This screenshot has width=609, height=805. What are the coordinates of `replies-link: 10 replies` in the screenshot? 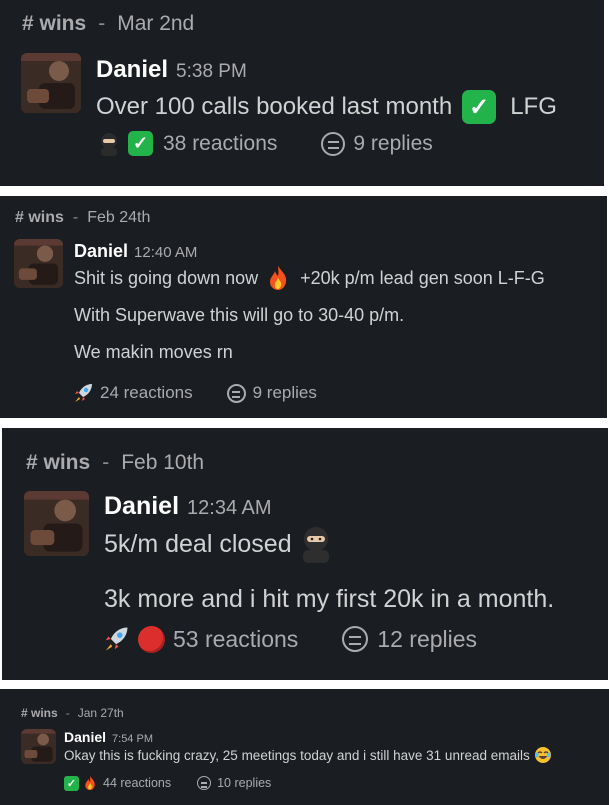 It's located at (234, 783).